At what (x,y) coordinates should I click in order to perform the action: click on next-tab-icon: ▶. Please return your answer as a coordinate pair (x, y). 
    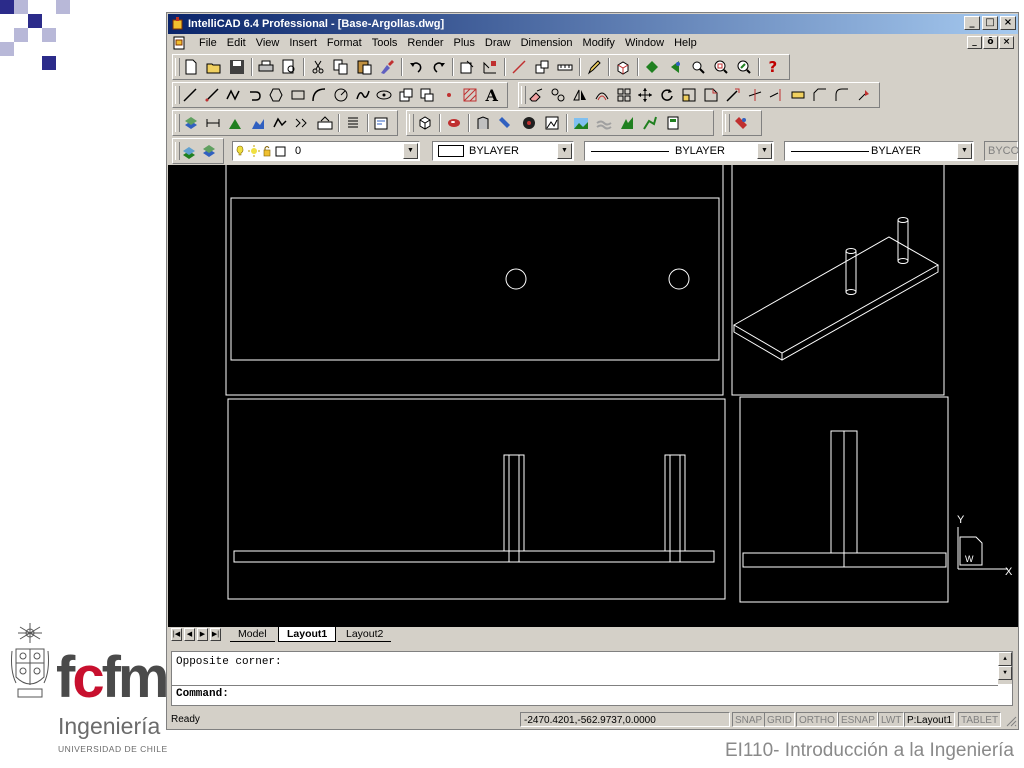
    Looking at the image, I should click on (202, 634).